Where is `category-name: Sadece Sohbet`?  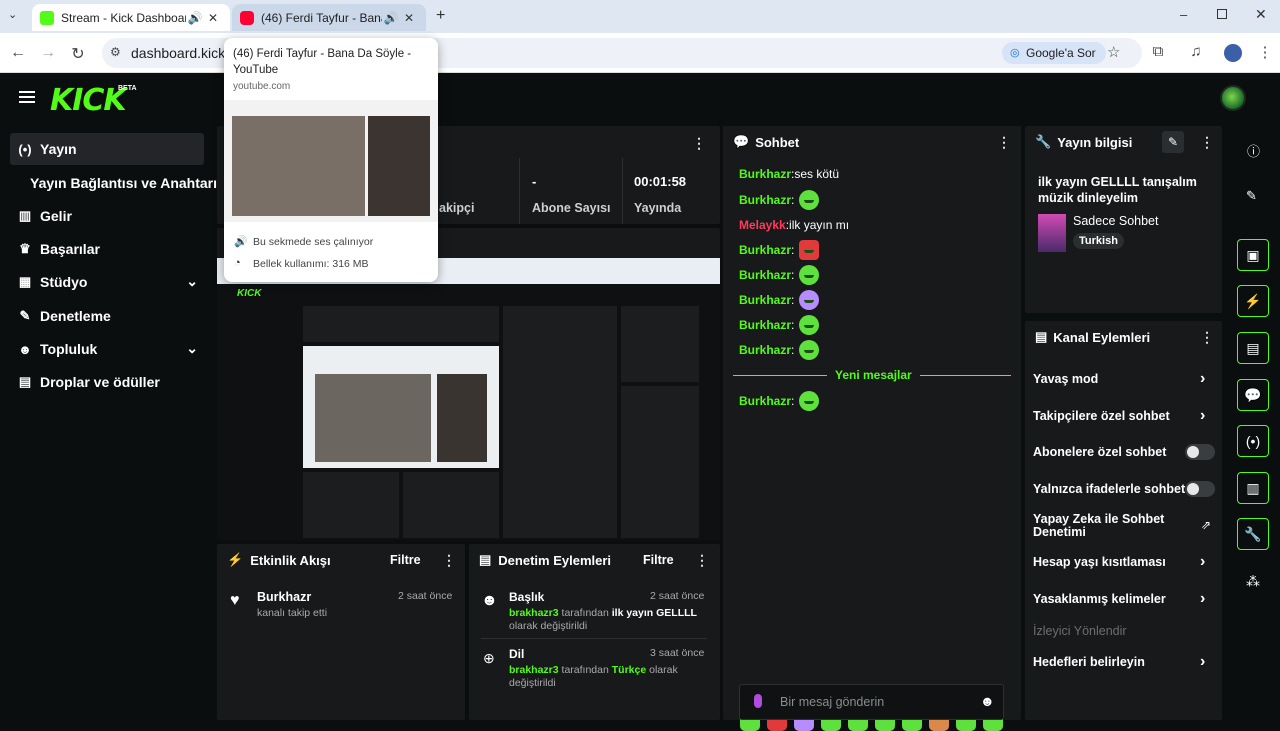 category-name: Sadece Sohbet is located at coordinates (1116, 221).